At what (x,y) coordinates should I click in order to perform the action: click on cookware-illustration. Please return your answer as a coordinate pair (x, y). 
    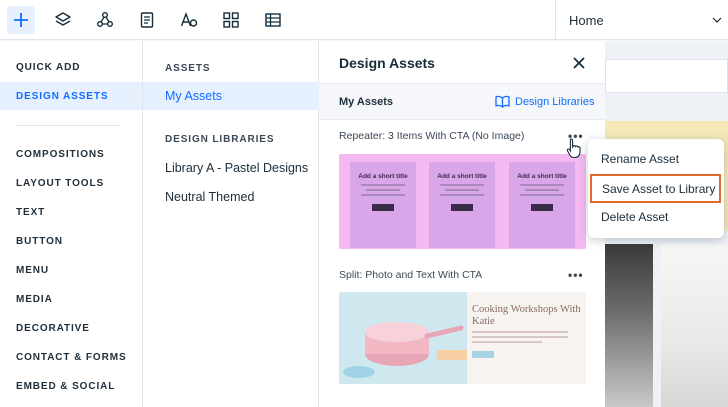
    Looking at the image, I should click on (405, 350).